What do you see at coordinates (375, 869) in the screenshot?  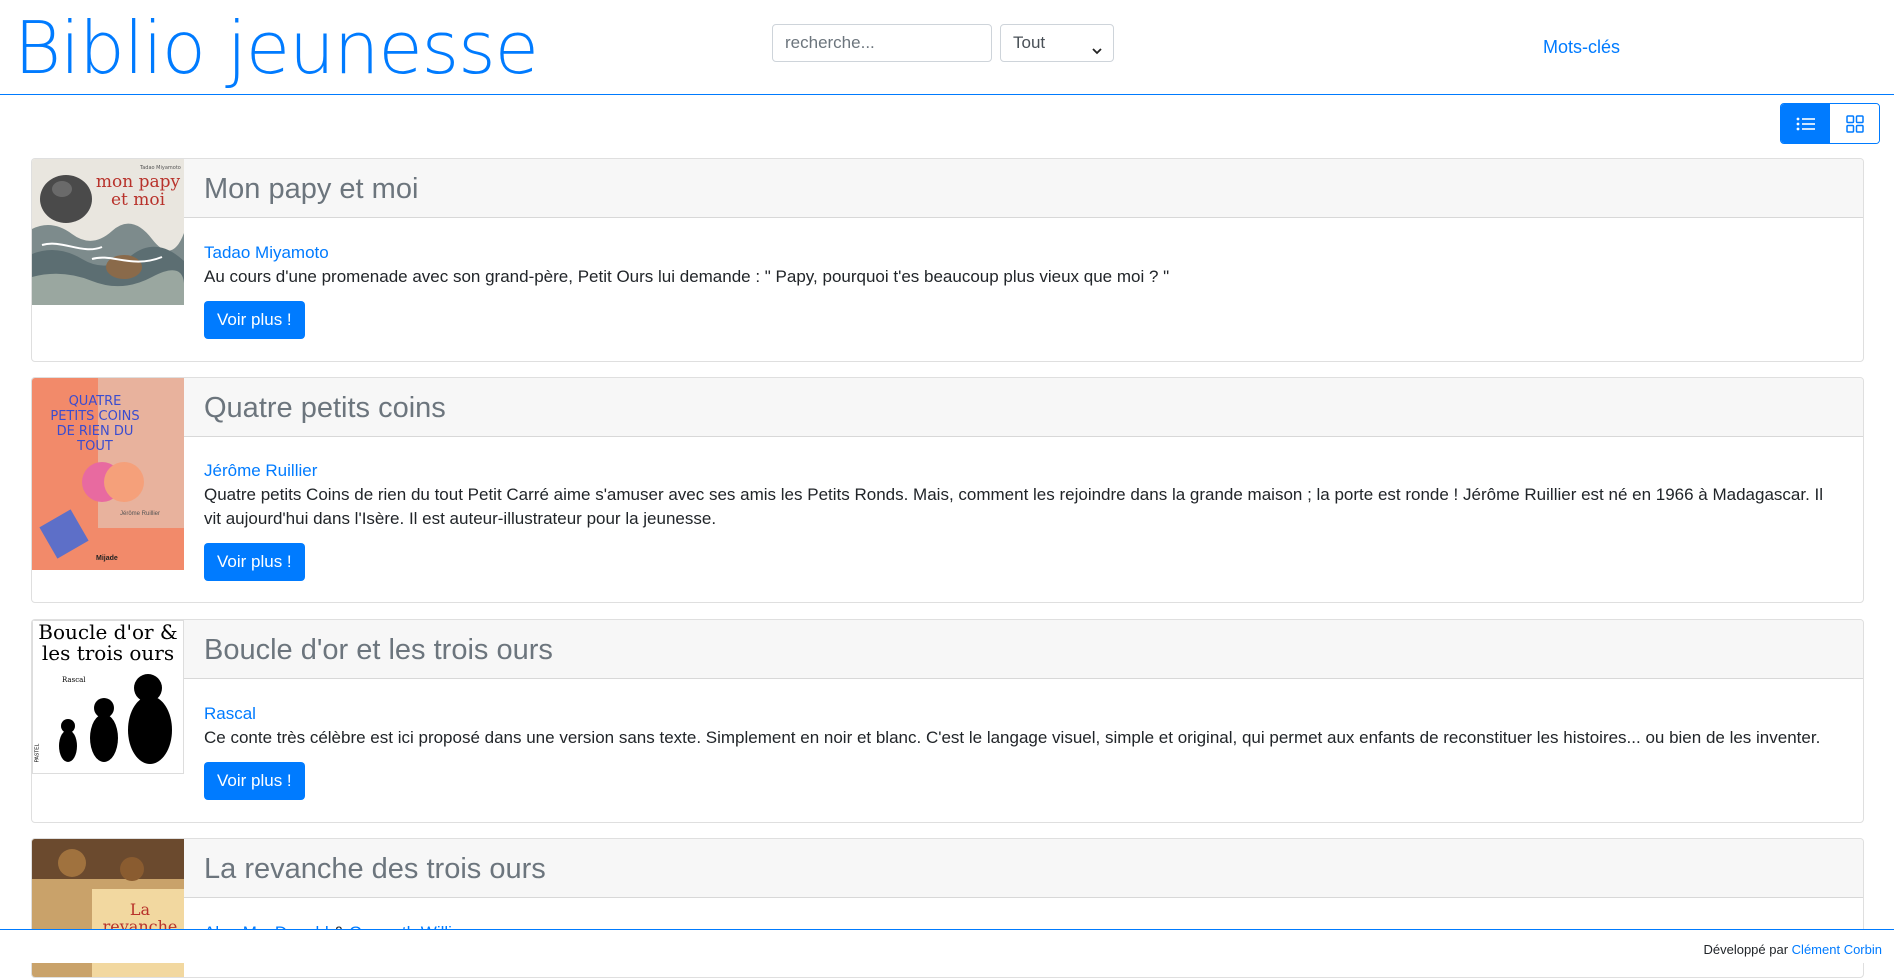 I see `book-title: La revanche des trois ours` at bounding box center [375, 869].